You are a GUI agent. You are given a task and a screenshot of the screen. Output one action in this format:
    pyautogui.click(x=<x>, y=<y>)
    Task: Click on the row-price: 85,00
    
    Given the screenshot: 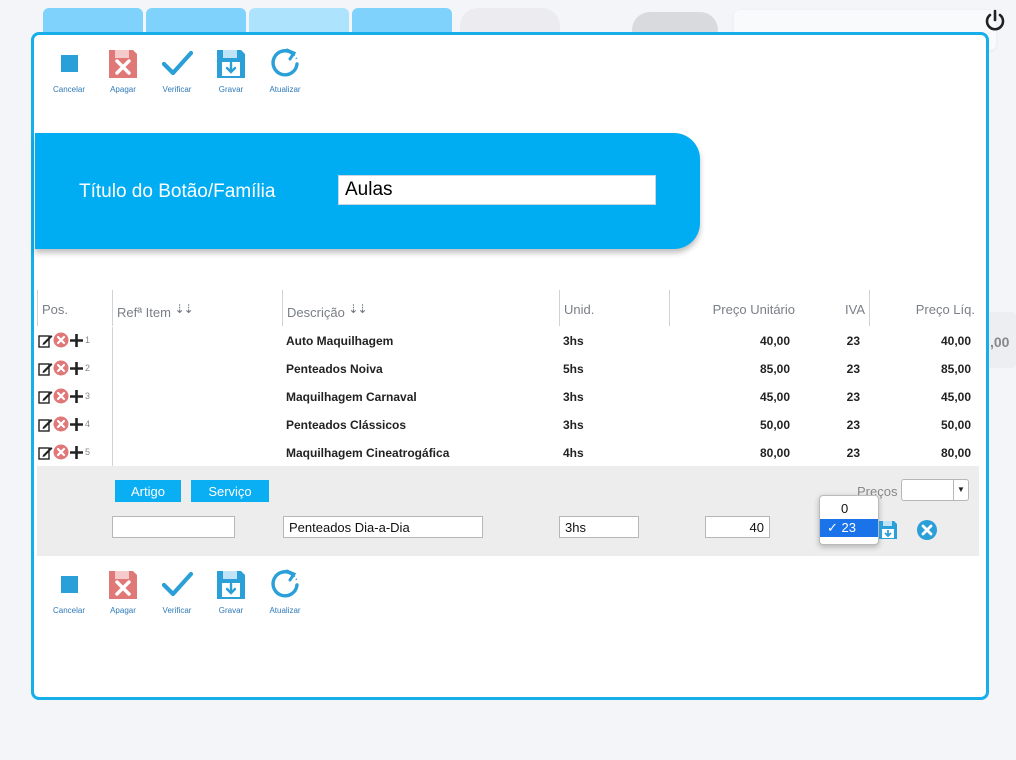 What is the action you would take?
    pyautogui.click(x=774, y=369)
    